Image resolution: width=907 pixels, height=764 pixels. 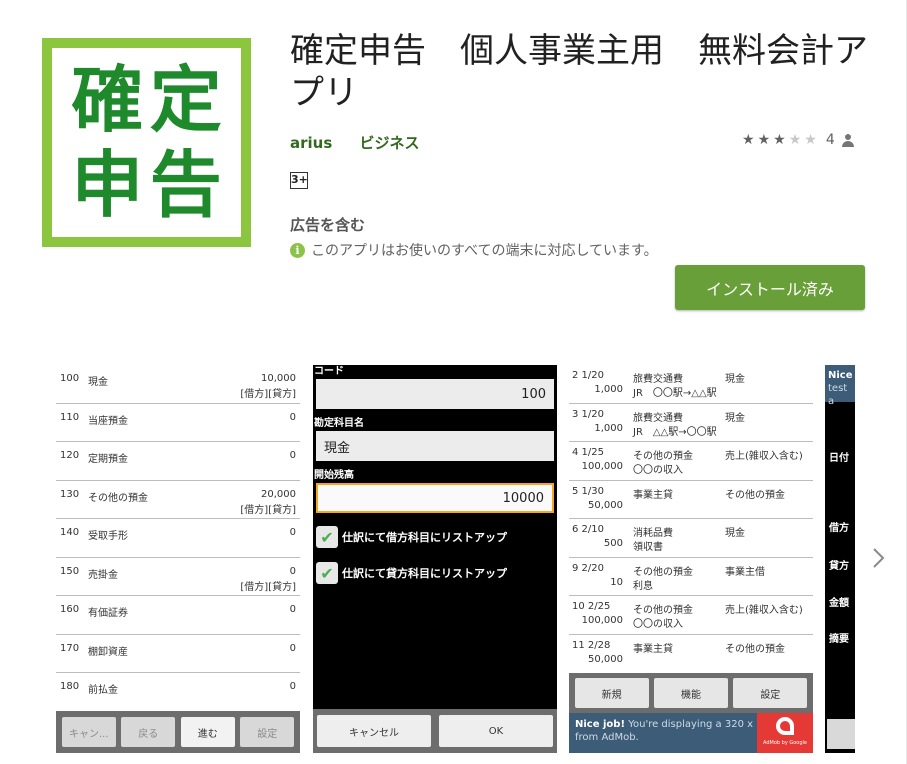 I want to click on account-flag: [借方][貸方], so click(x=268, y=510).